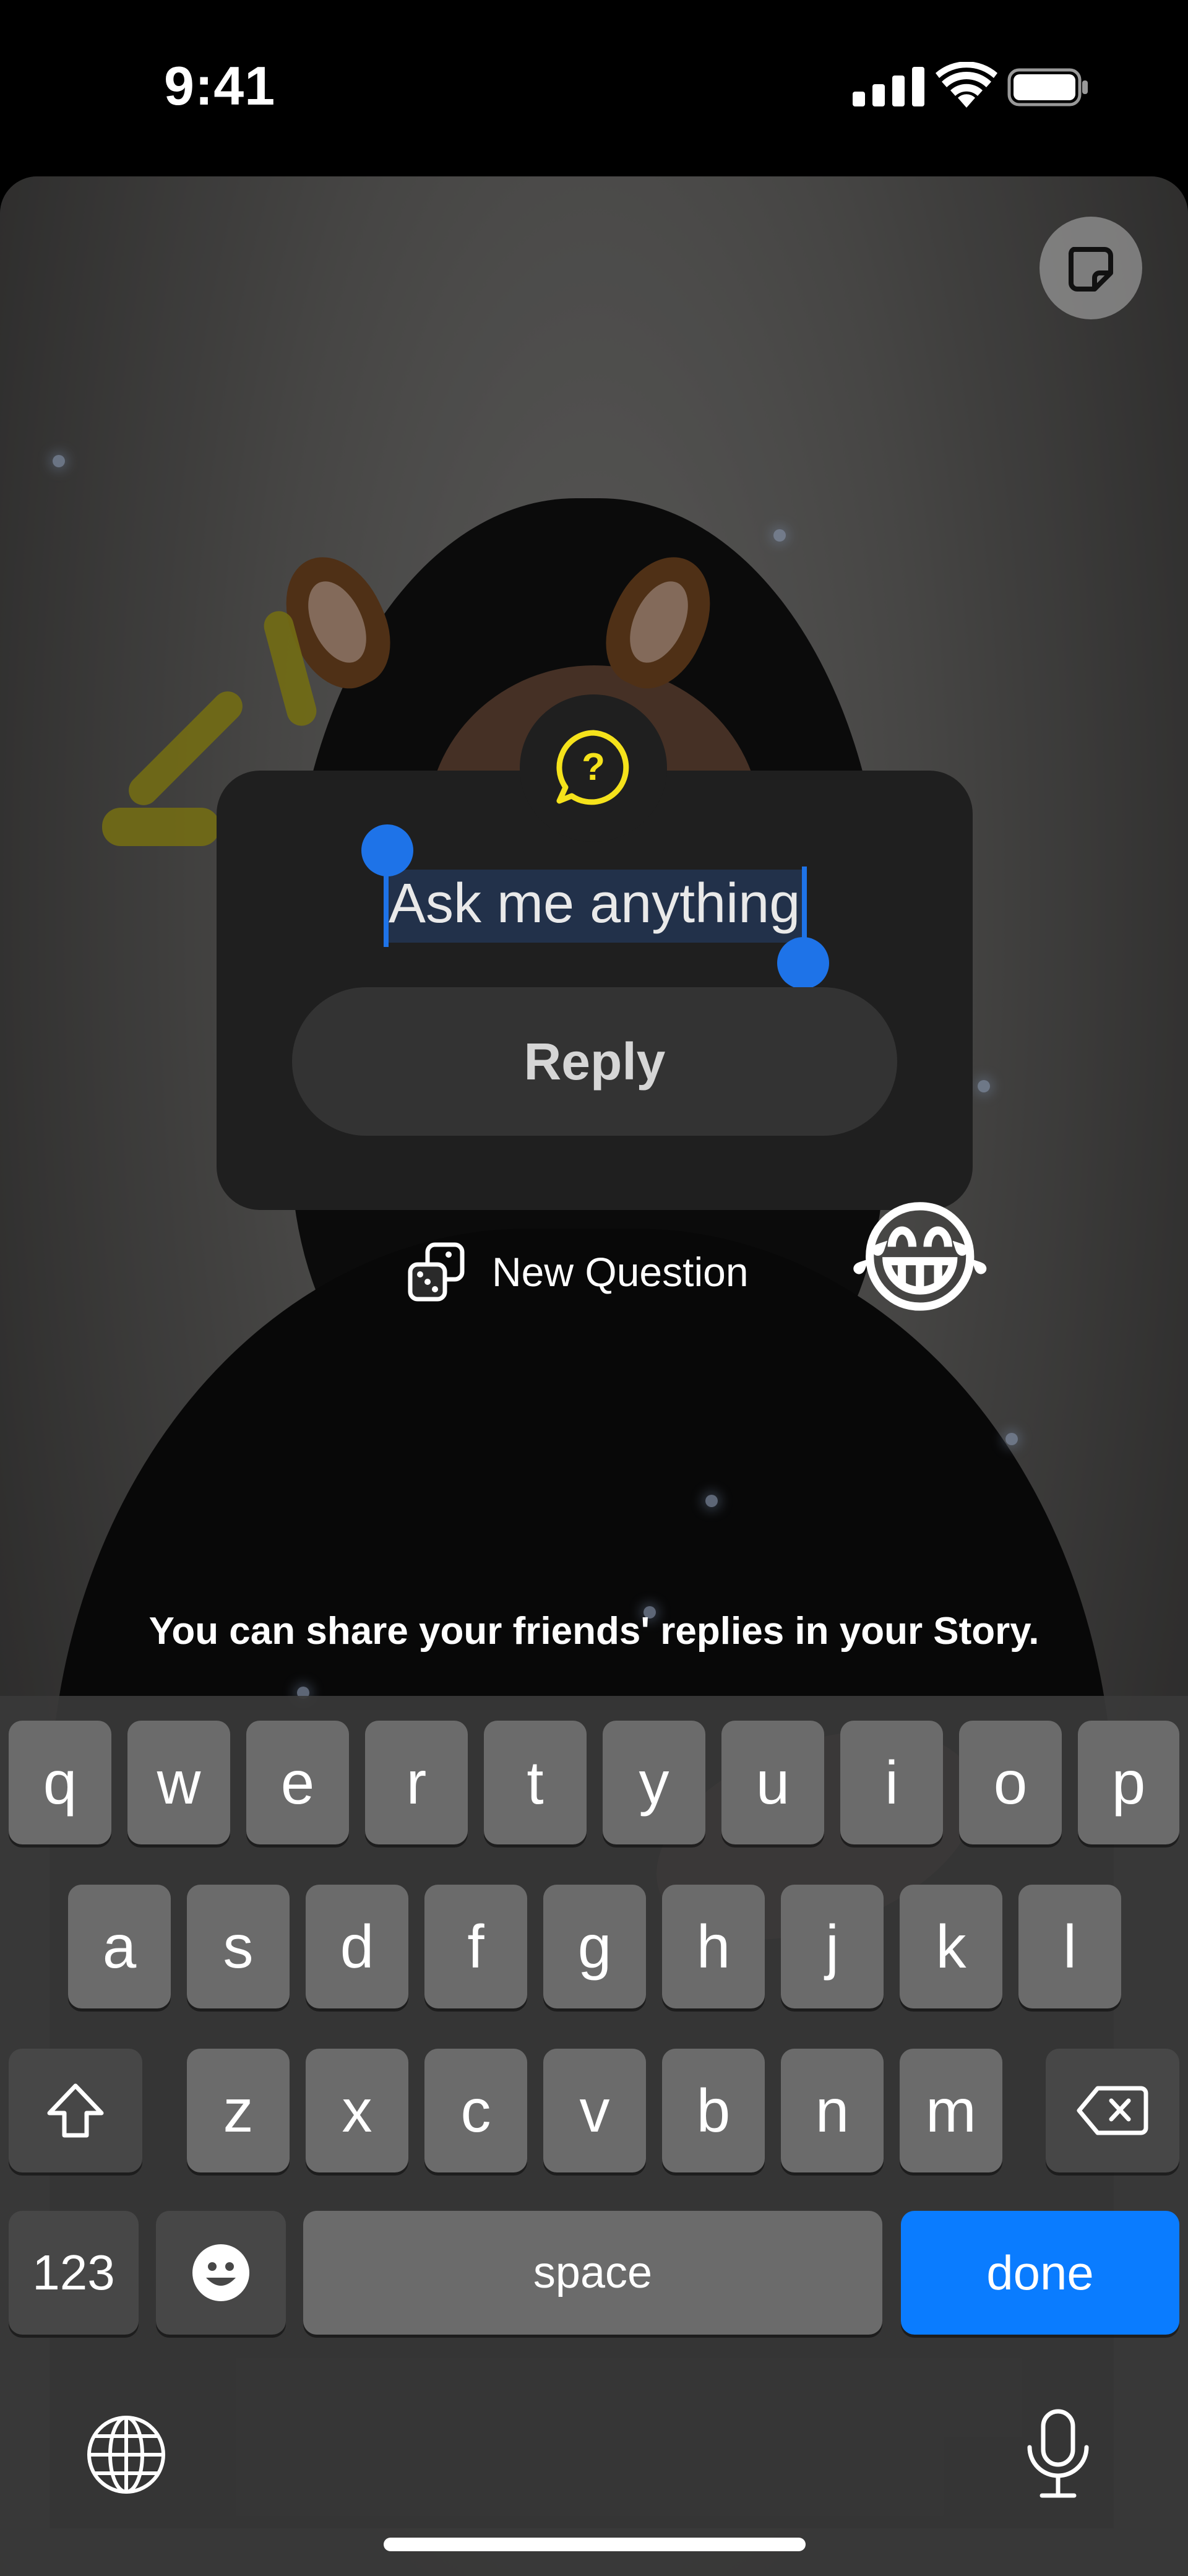  I want to click on key-i: i, so click(891, 1782).